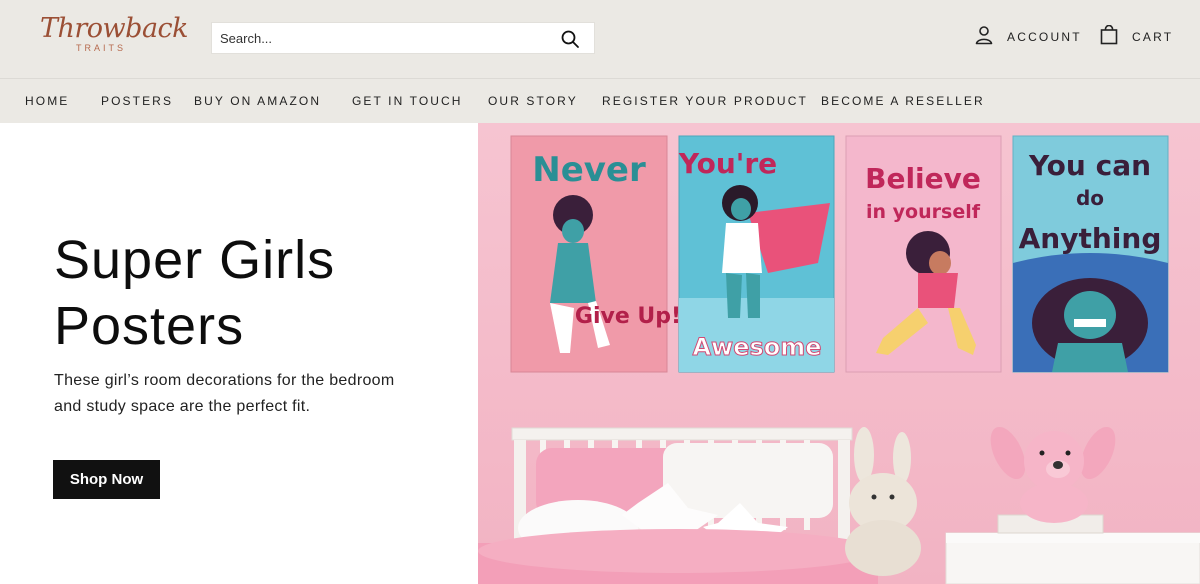 The width and height of the screenshot is (1200, 584). I want to click on poster-3-top-text: Believe, so click(923, 178).